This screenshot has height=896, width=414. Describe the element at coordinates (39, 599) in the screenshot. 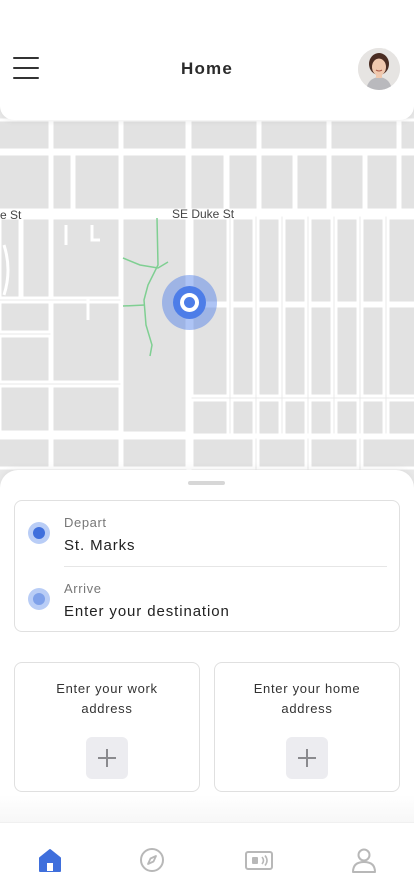

I see `arrive-marker-icon` at that location.